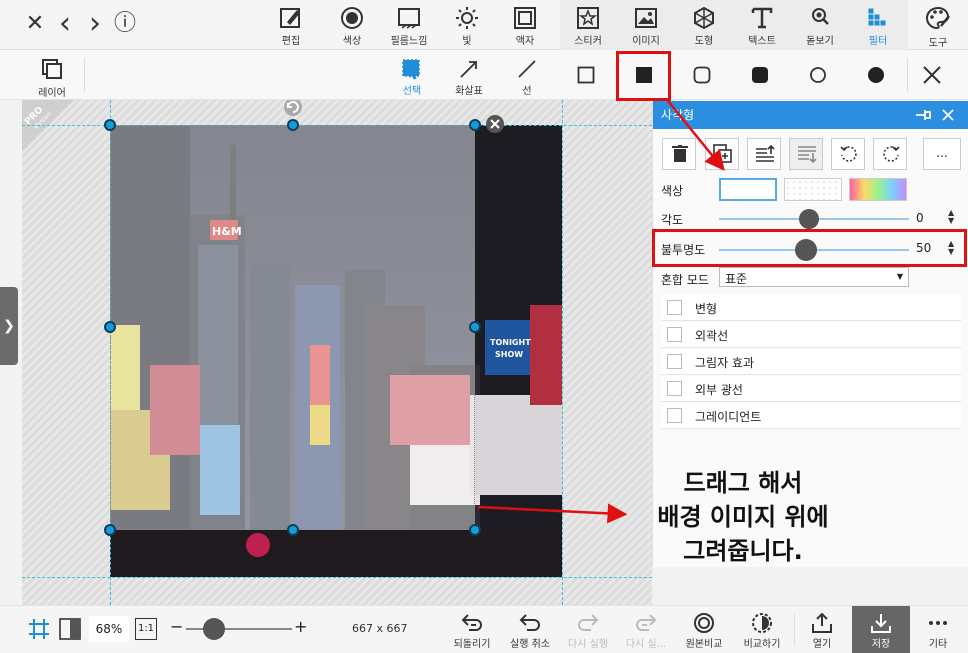 This screenshot has width=968, height=653. What do you see at coordinates (762, 25) in the screenshot?
I see `tool-text: 텍스트` at bounding box center [762, 25].